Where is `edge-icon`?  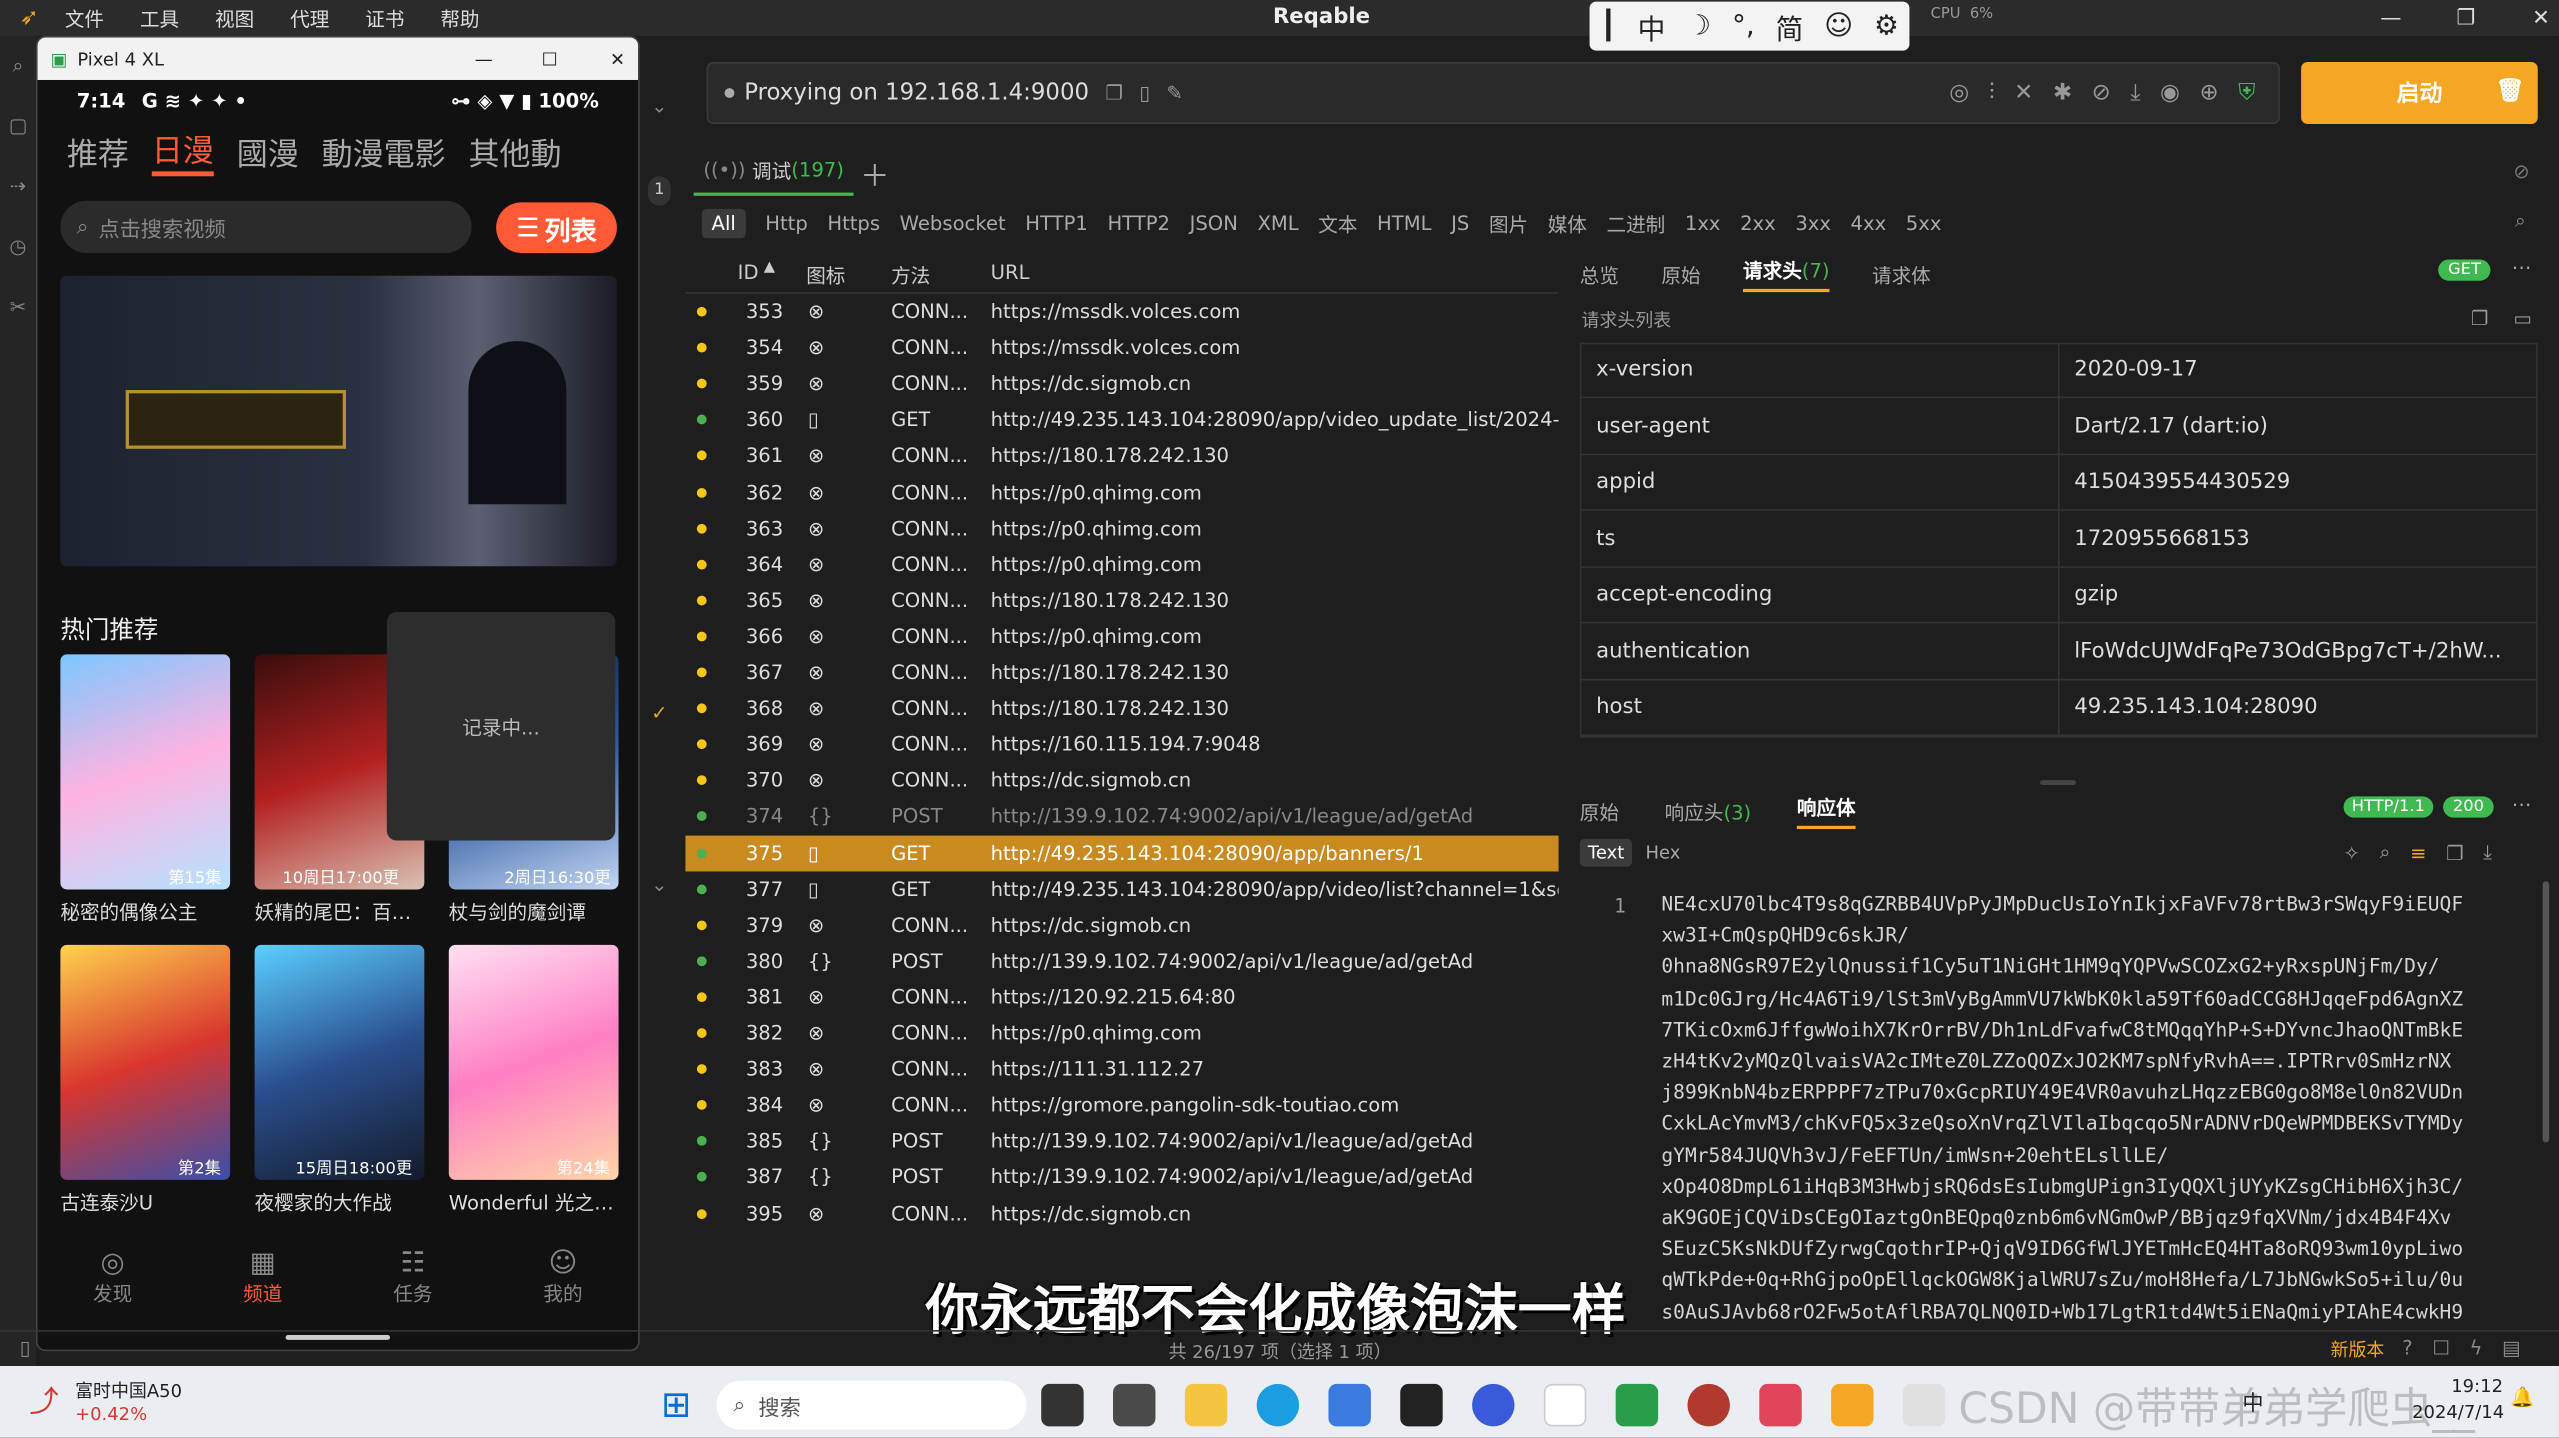 edge-icon is located at coordinates (1278, 1405).